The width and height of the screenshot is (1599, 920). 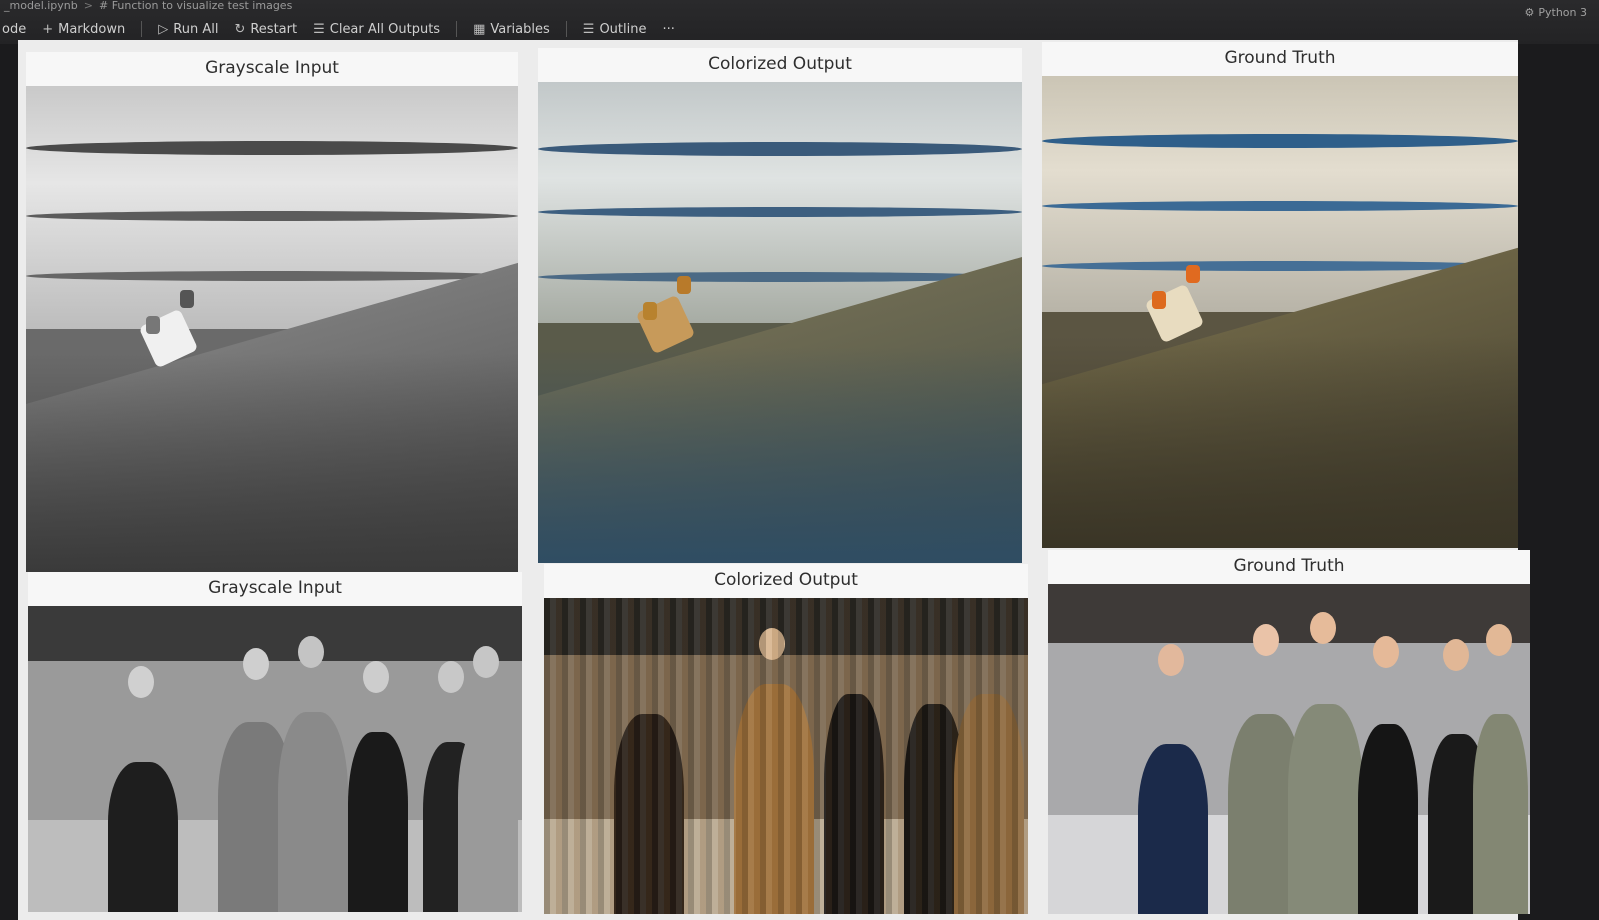 I want to click on clear-icon: ☰, so click(x=319, y=29).